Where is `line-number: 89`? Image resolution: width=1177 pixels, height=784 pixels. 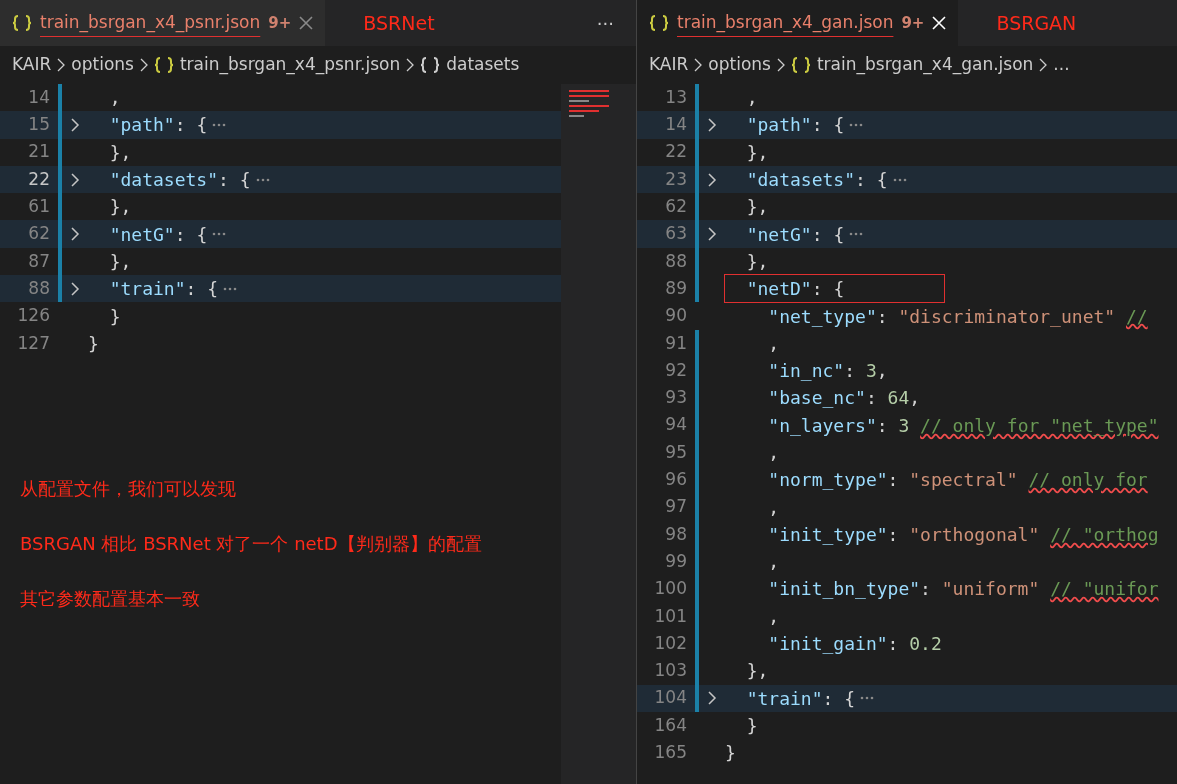
line-number: 89 is located at coordinates (675, 288).